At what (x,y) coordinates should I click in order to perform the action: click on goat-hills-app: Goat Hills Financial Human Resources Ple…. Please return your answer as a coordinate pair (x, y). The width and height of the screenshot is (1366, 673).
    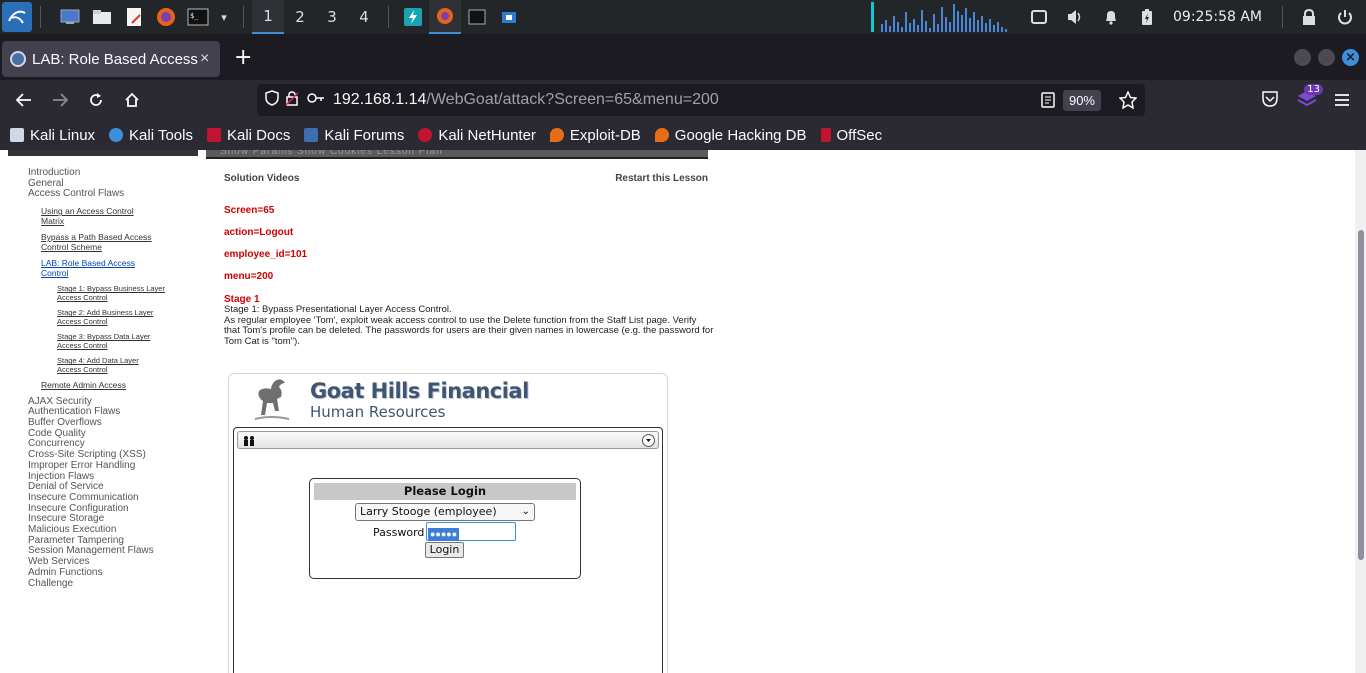
    Looking at the image, I should click on (448, 523).